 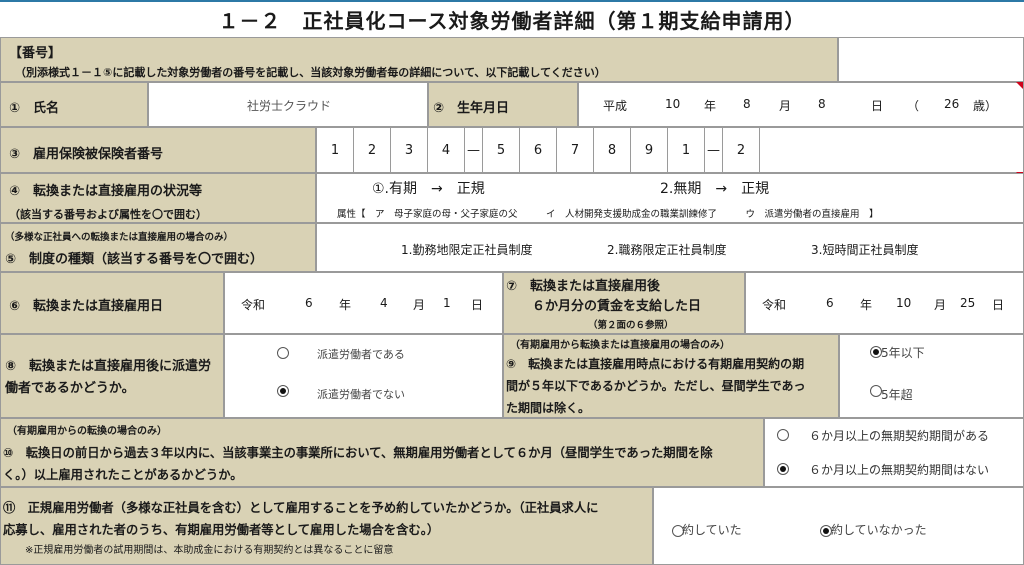 What do you see at coordinates (940, 305) in the screenshot?
I see `wage-month-unit: 月` at bounding box center [940, 305].